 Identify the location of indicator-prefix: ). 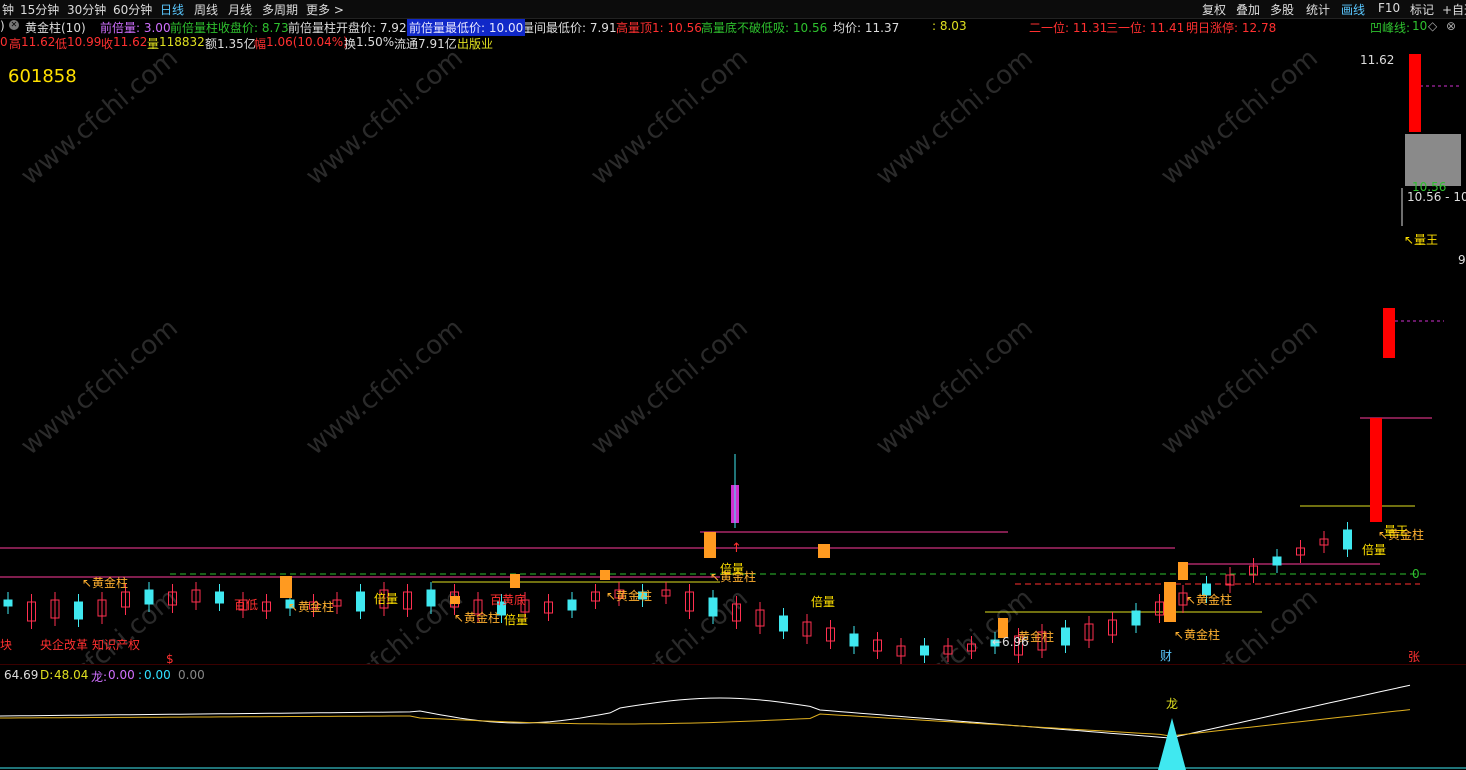
(2, 26).